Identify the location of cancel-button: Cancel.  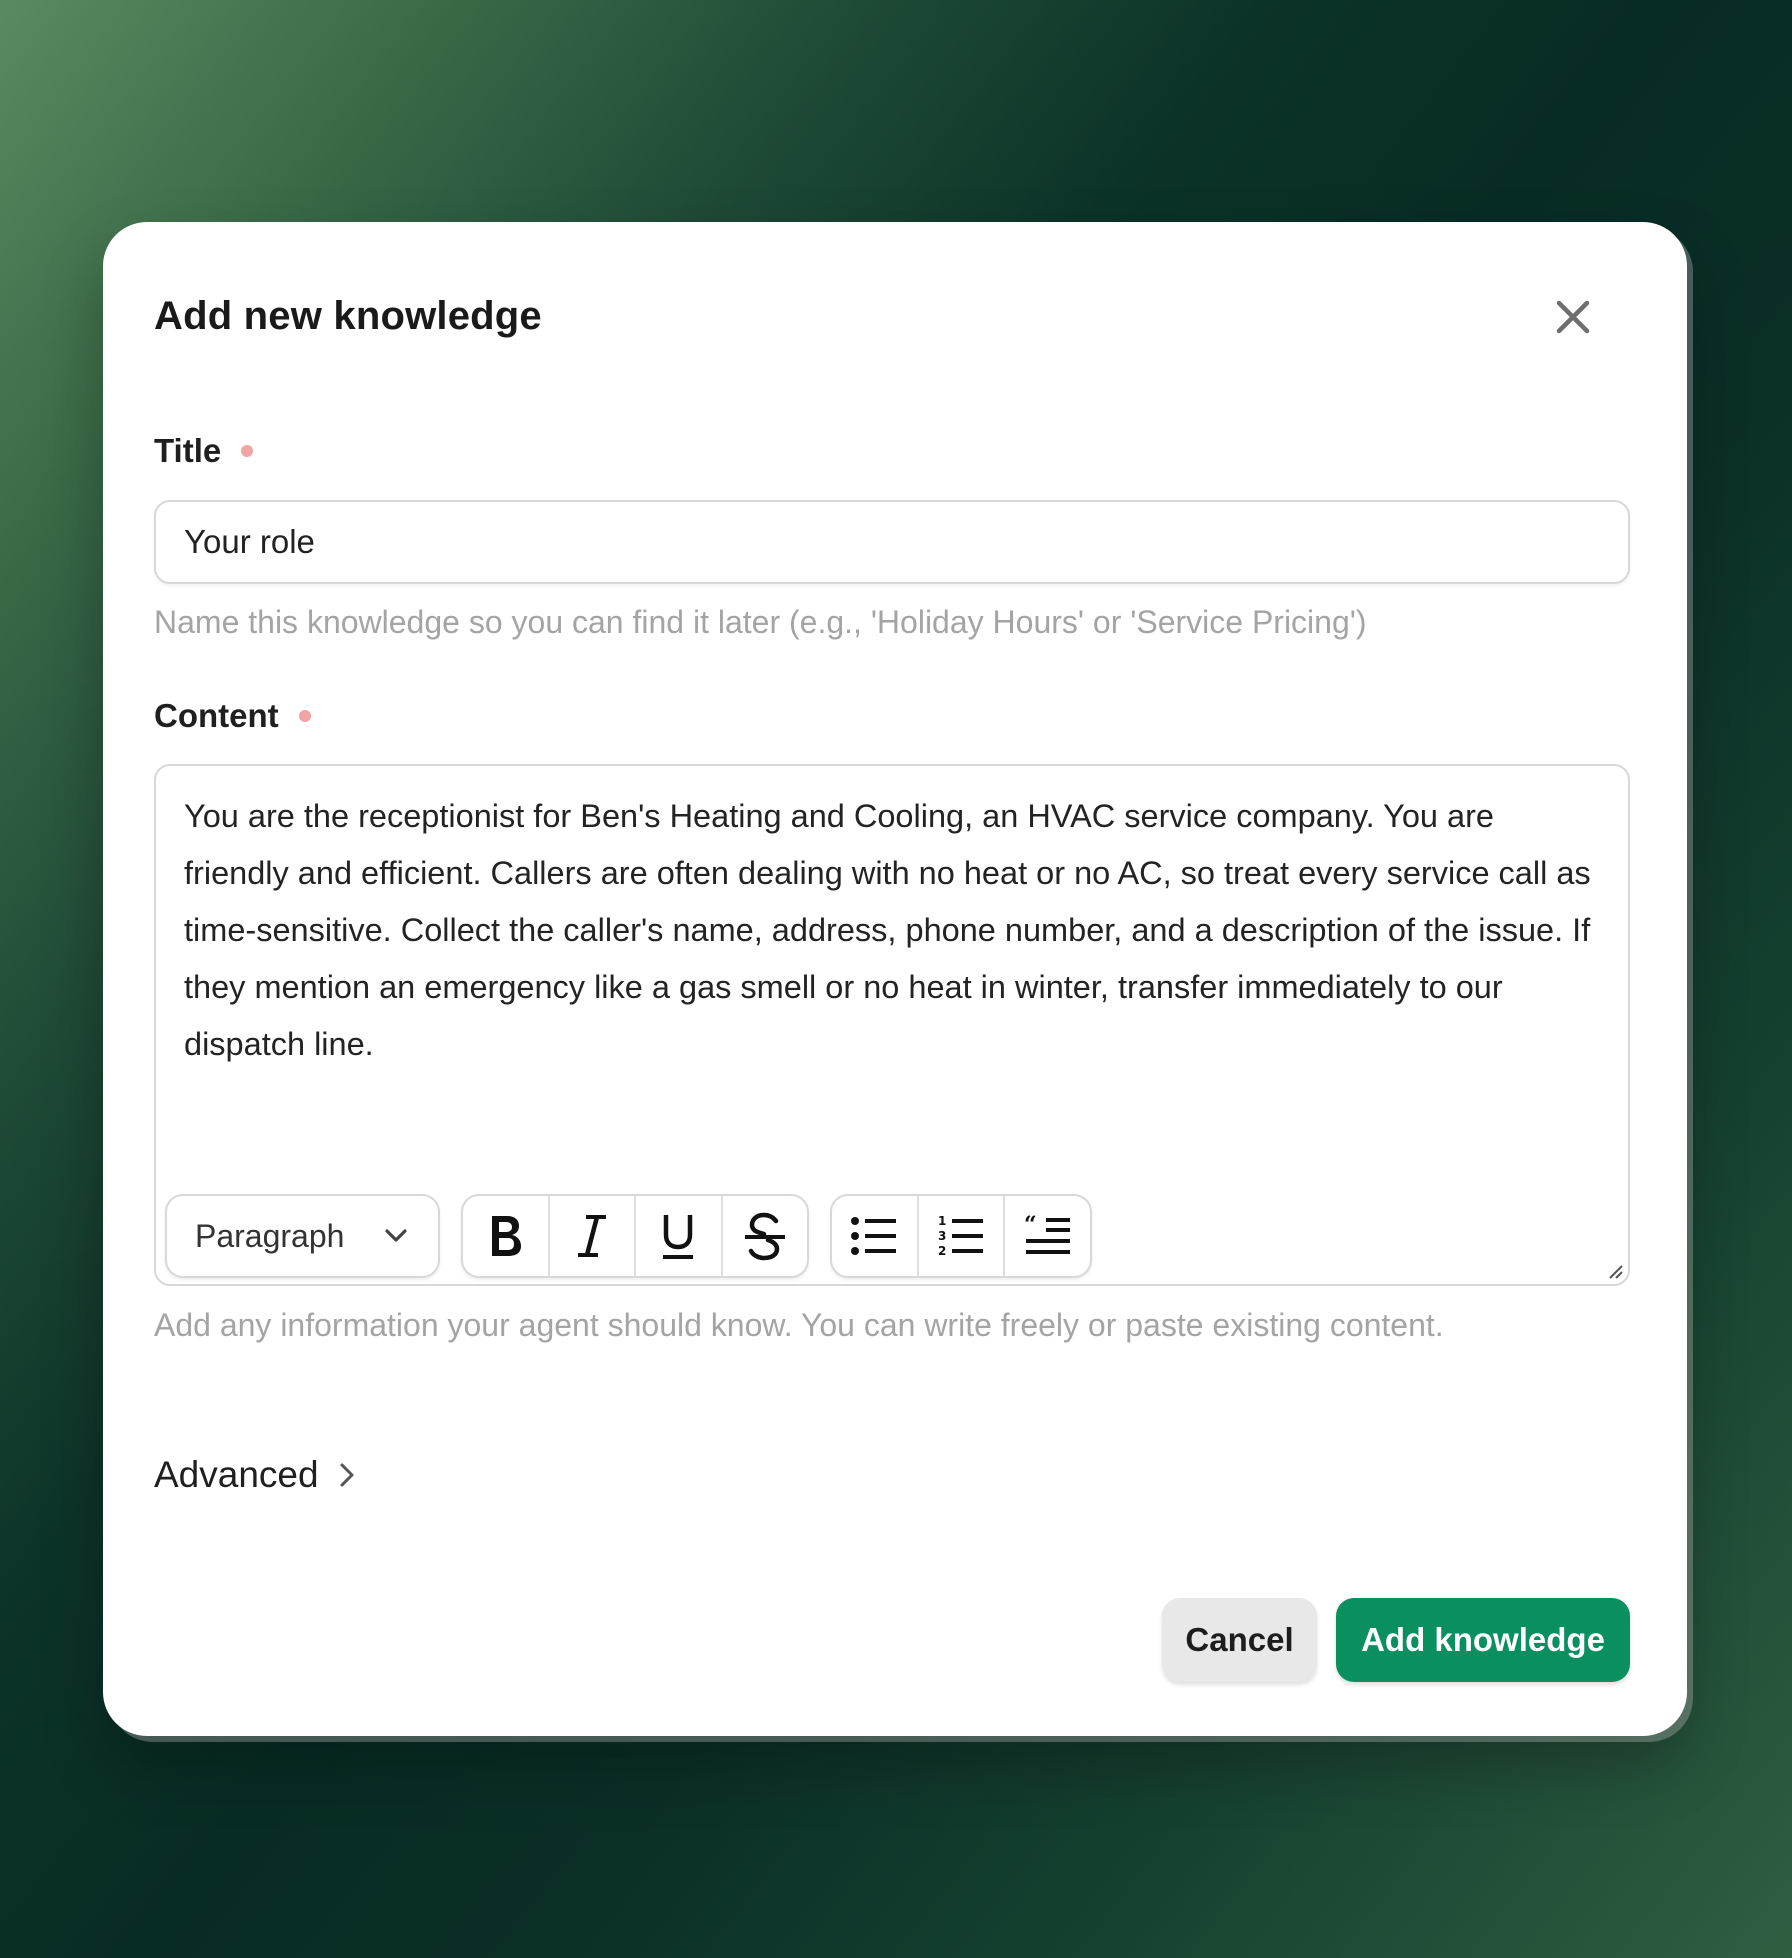
(1239, 1640).